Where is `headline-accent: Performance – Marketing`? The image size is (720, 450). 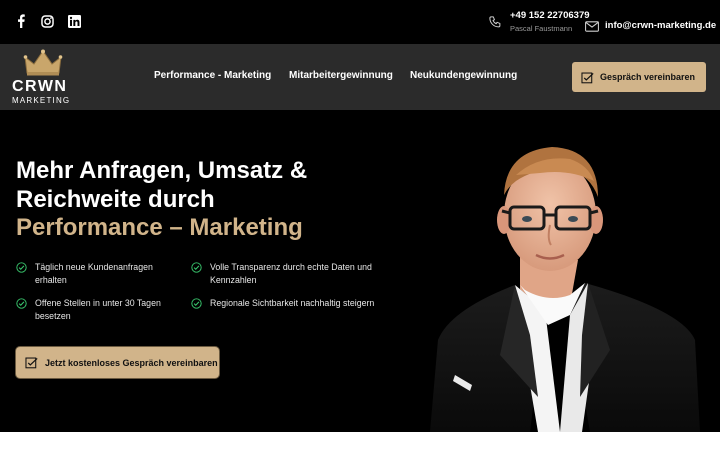
headline-accent: Performance – Marketing is located at coordinates (159, 227).